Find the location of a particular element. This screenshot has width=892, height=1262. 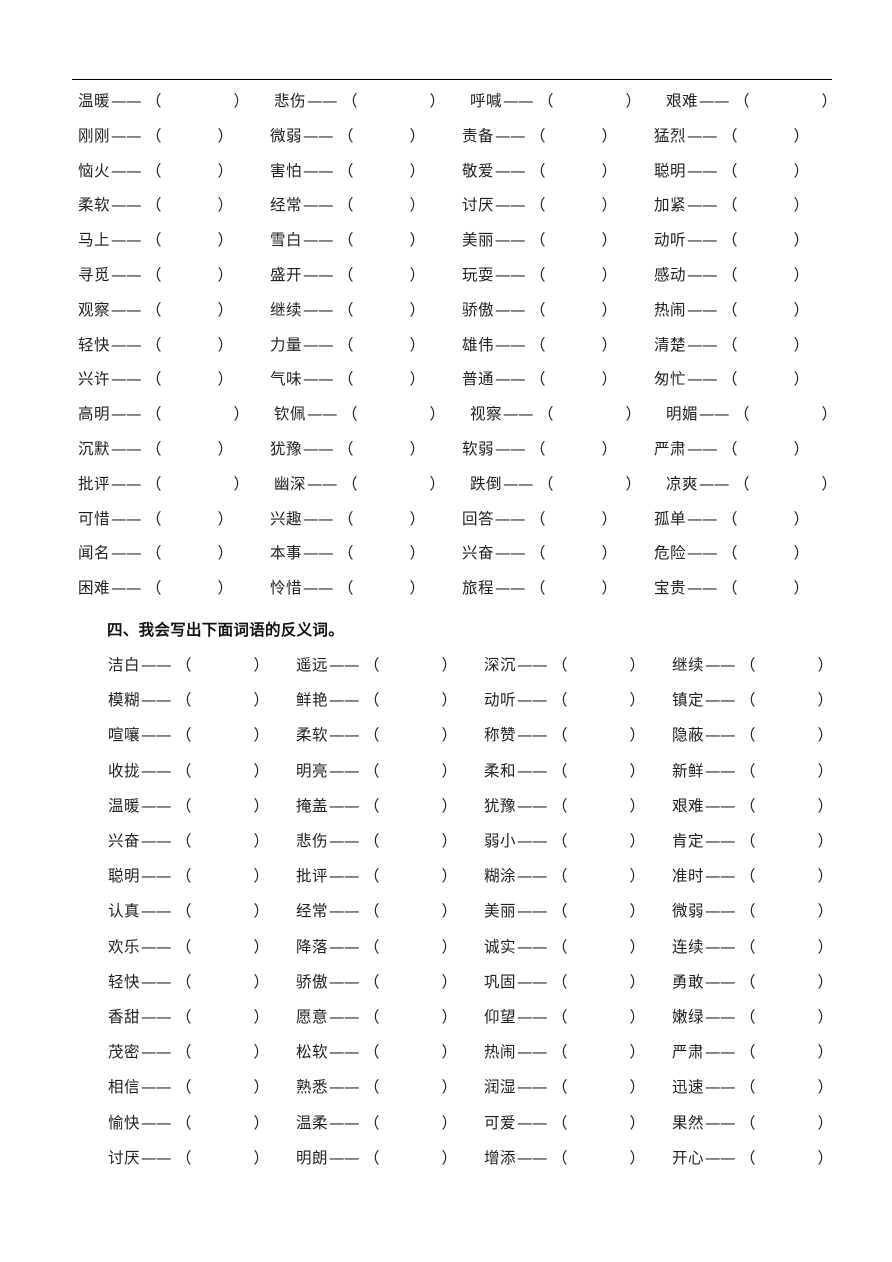

word-pair-item: 怜惜 —— （ ） is located at coordinates (366, 589).